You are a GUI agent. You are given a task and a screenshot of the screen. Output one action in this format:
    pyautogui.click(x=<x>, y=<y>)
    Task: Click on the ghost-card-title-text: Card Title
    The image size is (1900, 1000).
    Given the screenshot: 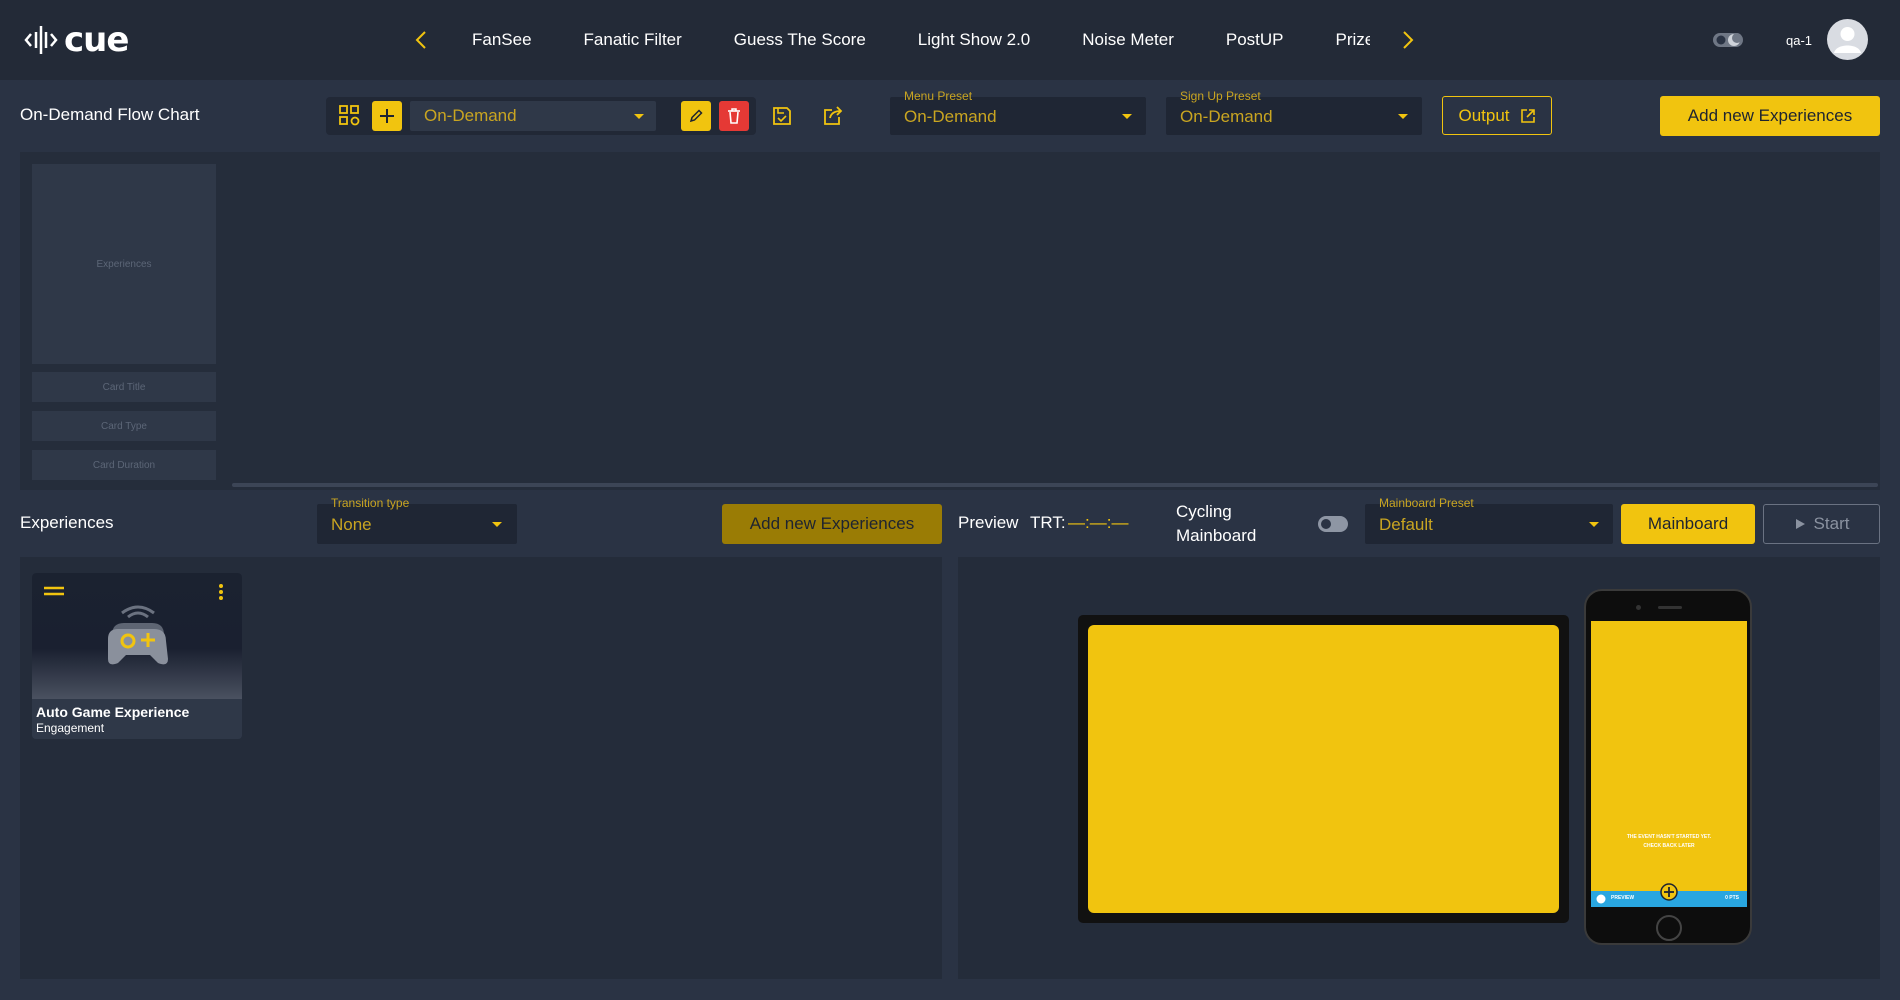 What is the action you would take?
    pyautogui.click(x=124, y=387)
    